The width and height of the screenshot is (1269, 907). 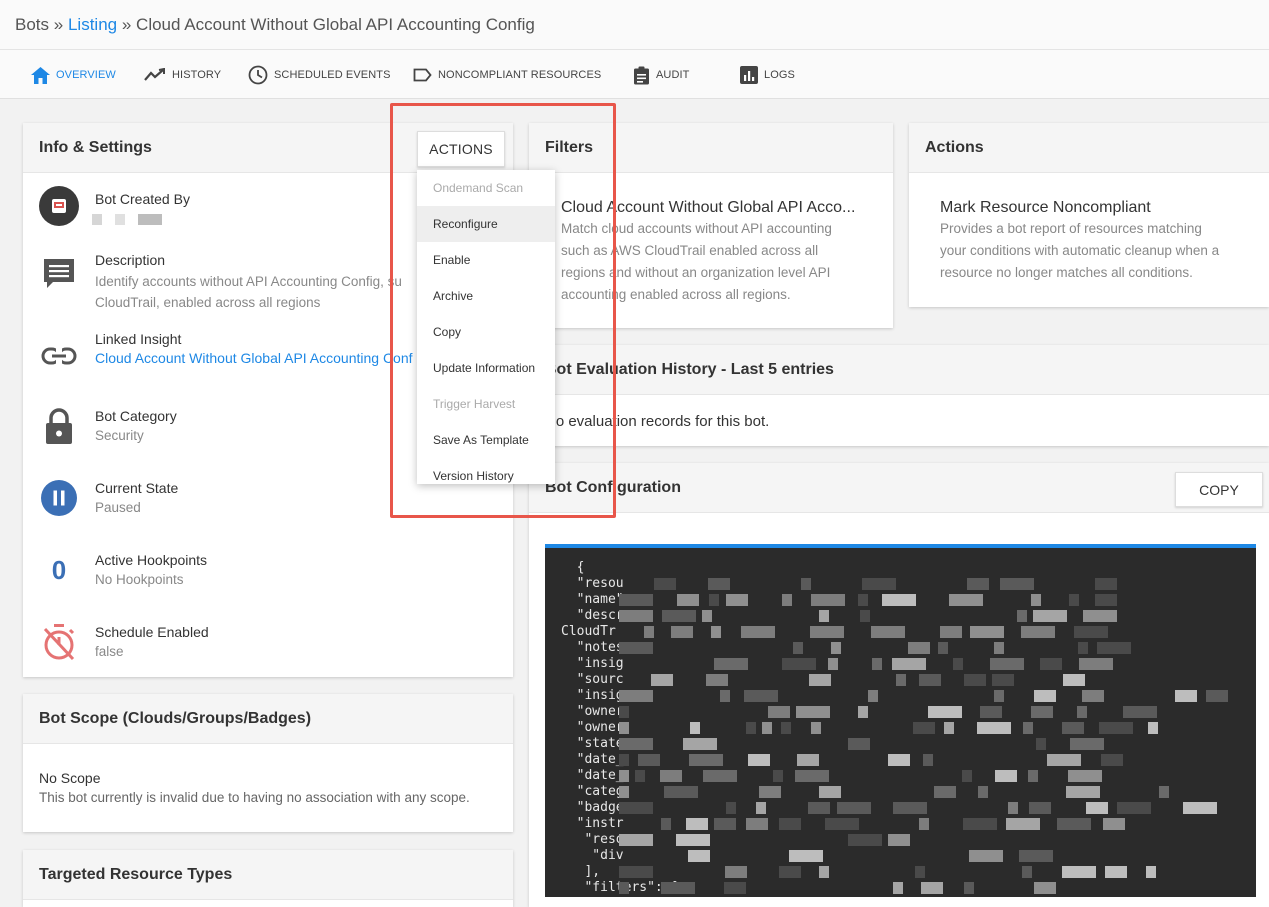 What do you see at coordinates (319, 75) in the screenshot?
I see `tab-scheduled-events: SCHEDULED EVENTS` at bounding box center [319, 75].